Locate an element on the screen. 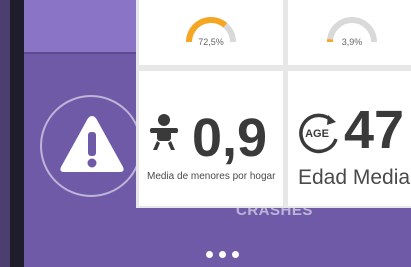 The image size is (411, 267). slide-gap is located at coordinates (17, 133).